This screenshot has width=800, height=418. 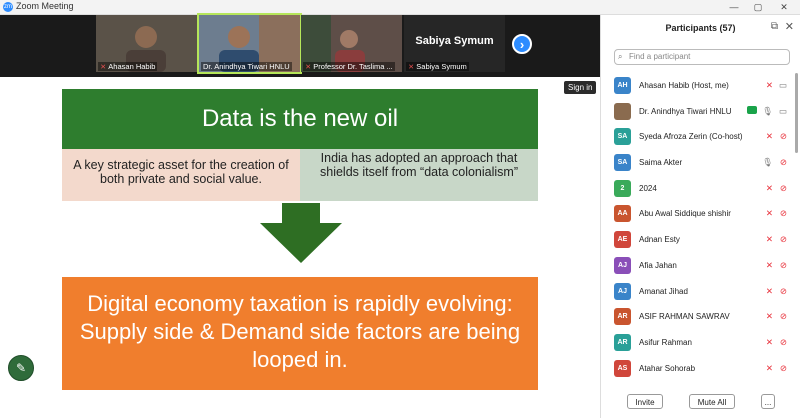 I want to click on participant-name: Syeda Afroza Zerin (Co-host), so click(x=691, y=137).